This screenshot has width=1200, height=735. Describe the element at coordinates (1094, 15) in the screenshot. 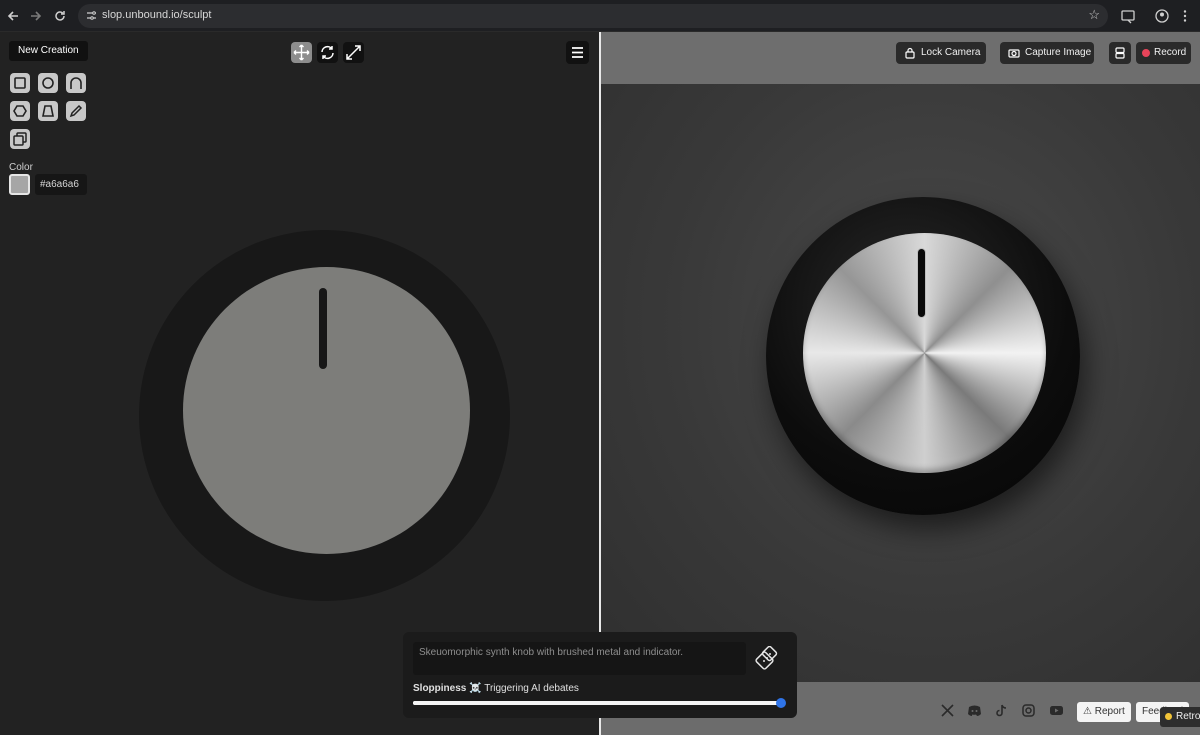

I see `bookmark-star-icon: ☆` at that location.